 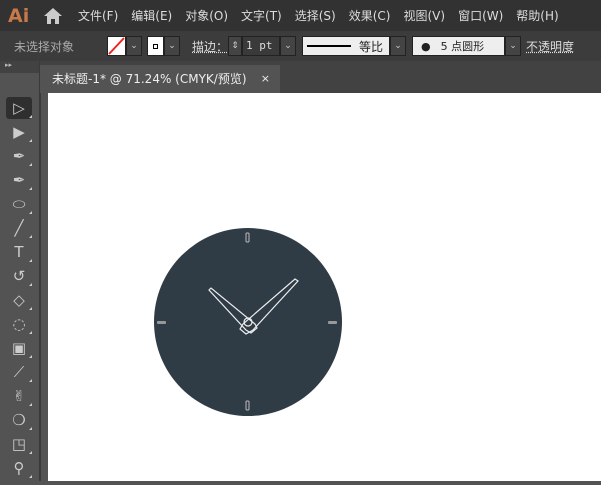 I want to click on artboard-tool: ◳, so click(x=19, y=444).